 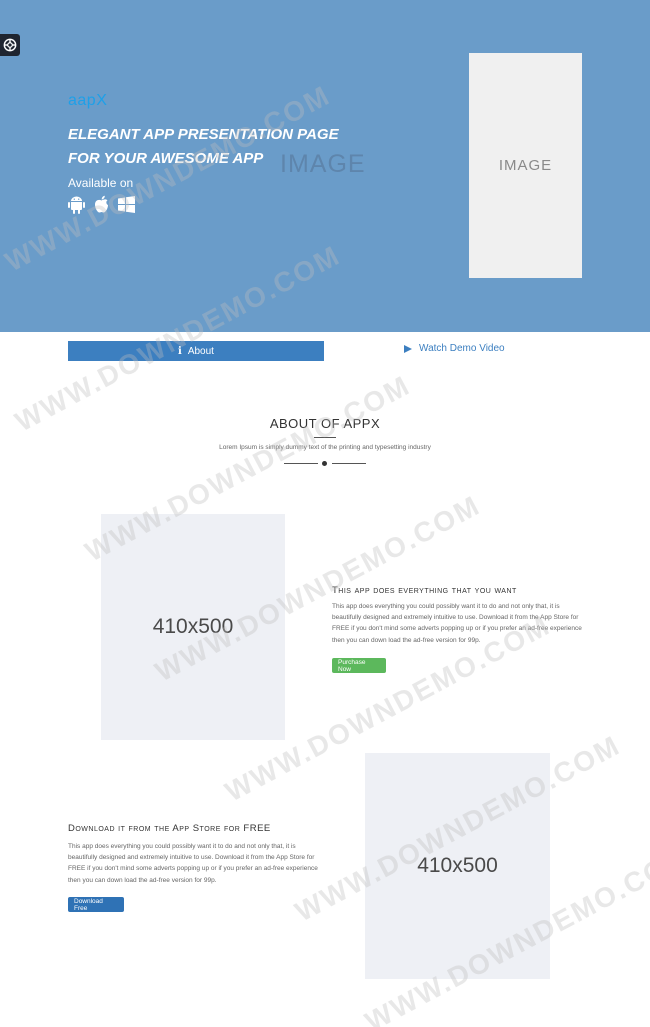 I want to click on brand-logo: aapX, so click(x=87, y=101).